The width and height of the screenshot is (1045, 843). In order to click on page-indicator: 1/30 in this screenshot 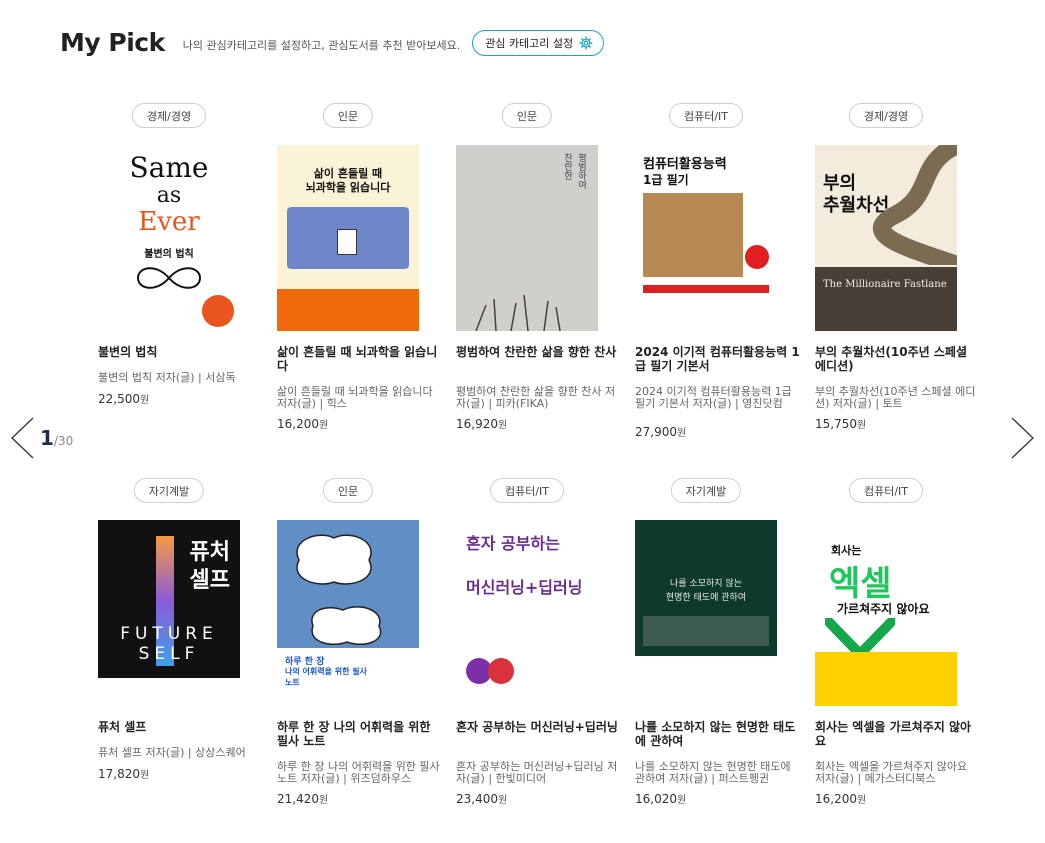, I will do `click(56, 438)`.